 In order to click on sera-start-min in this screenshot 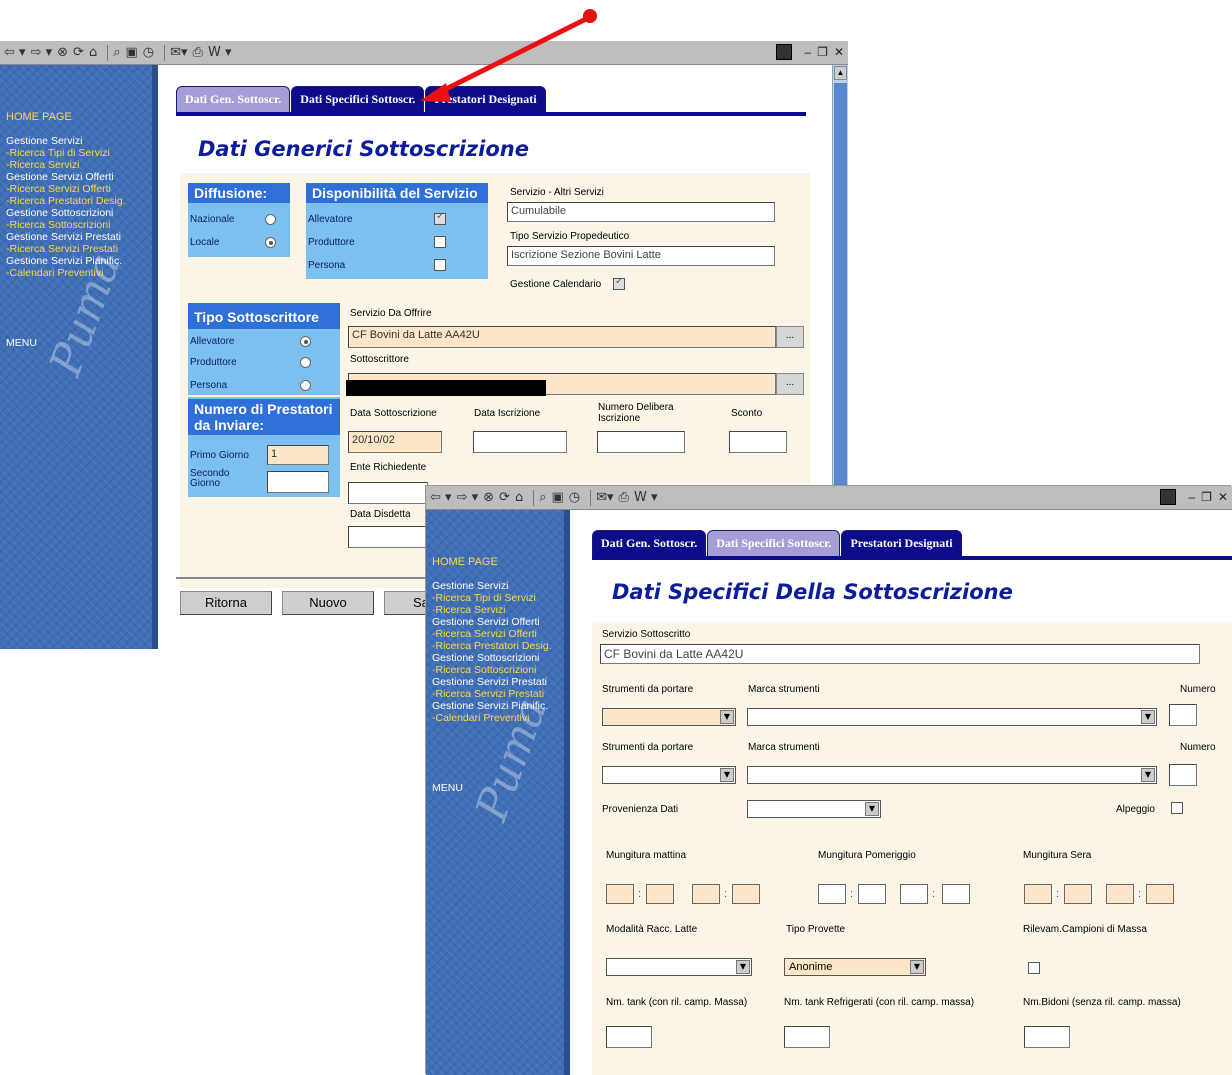, I will do `click(1078, 894)`.